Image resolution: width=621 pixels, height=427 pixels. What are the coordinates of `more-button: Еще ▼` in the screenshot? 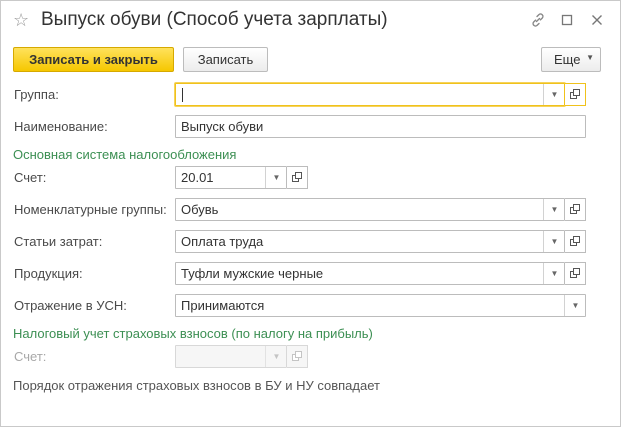 It's located at (571, 59).